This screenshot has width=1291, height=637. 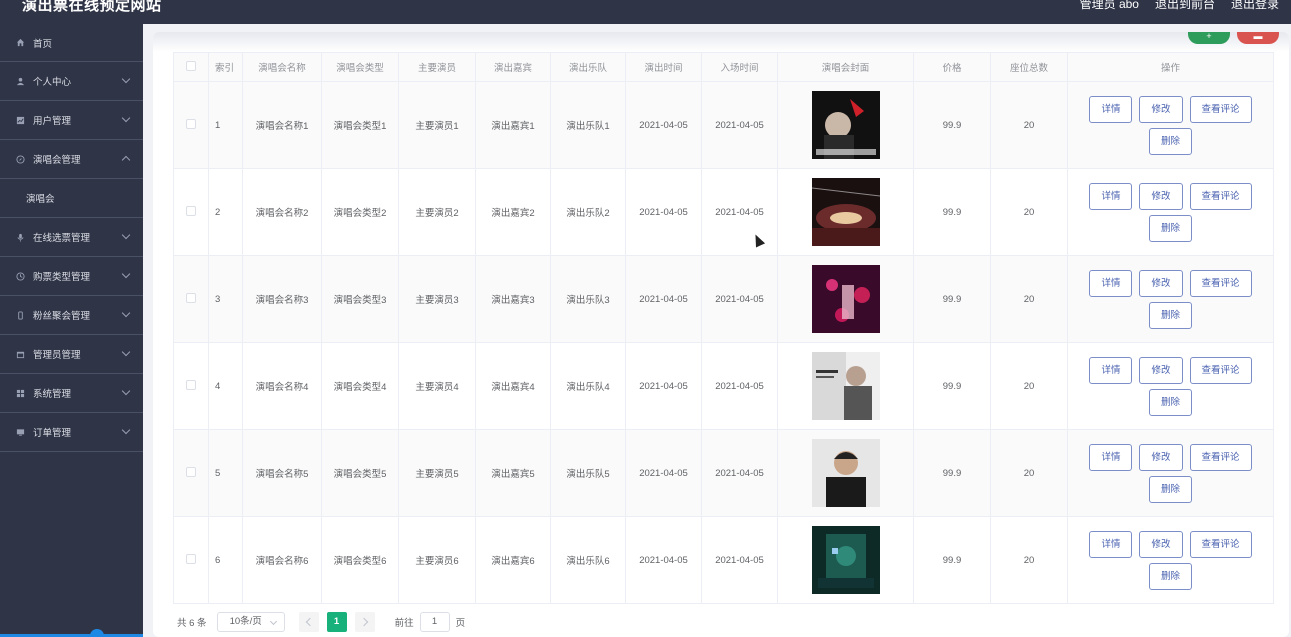 I want to click on sidebar-item-6: 购票类型管理, so click(x=71, y=276).